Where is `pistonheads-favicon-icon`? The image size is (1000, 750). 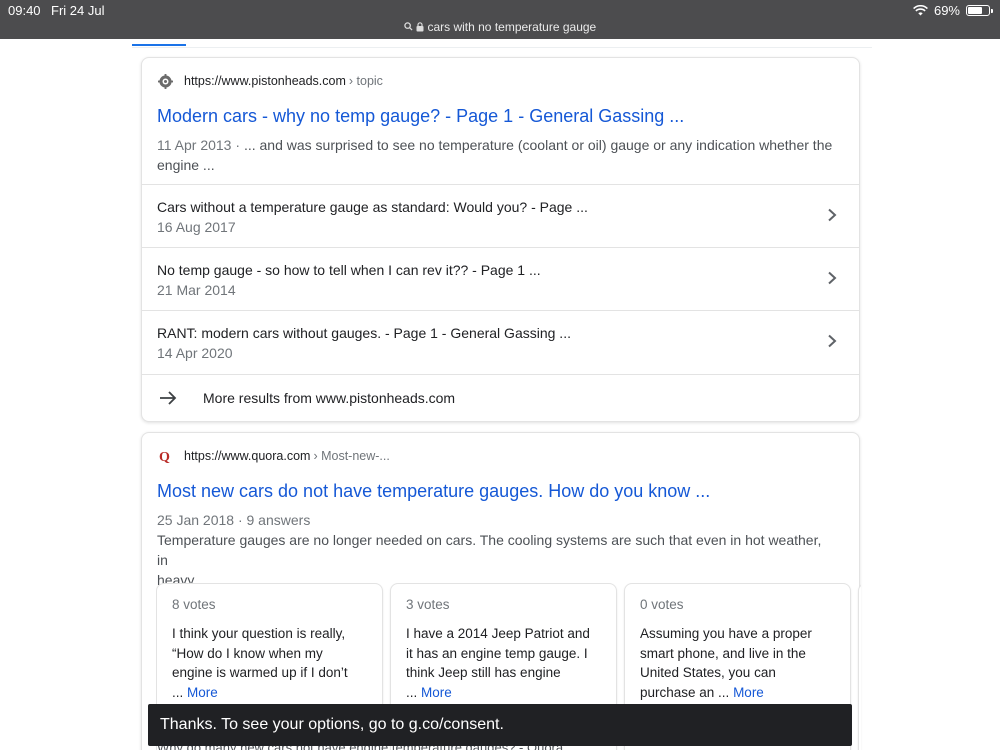 pistonheads-favicon-icon is located at coordinates (165, 81).